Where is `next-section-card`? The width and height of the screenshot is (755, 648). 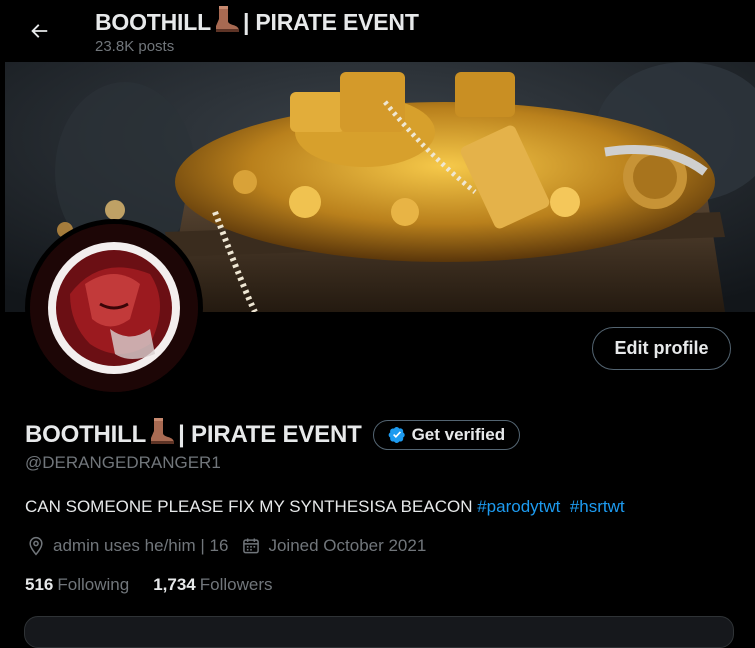
next-section-card is located at coordinates (379, 632).